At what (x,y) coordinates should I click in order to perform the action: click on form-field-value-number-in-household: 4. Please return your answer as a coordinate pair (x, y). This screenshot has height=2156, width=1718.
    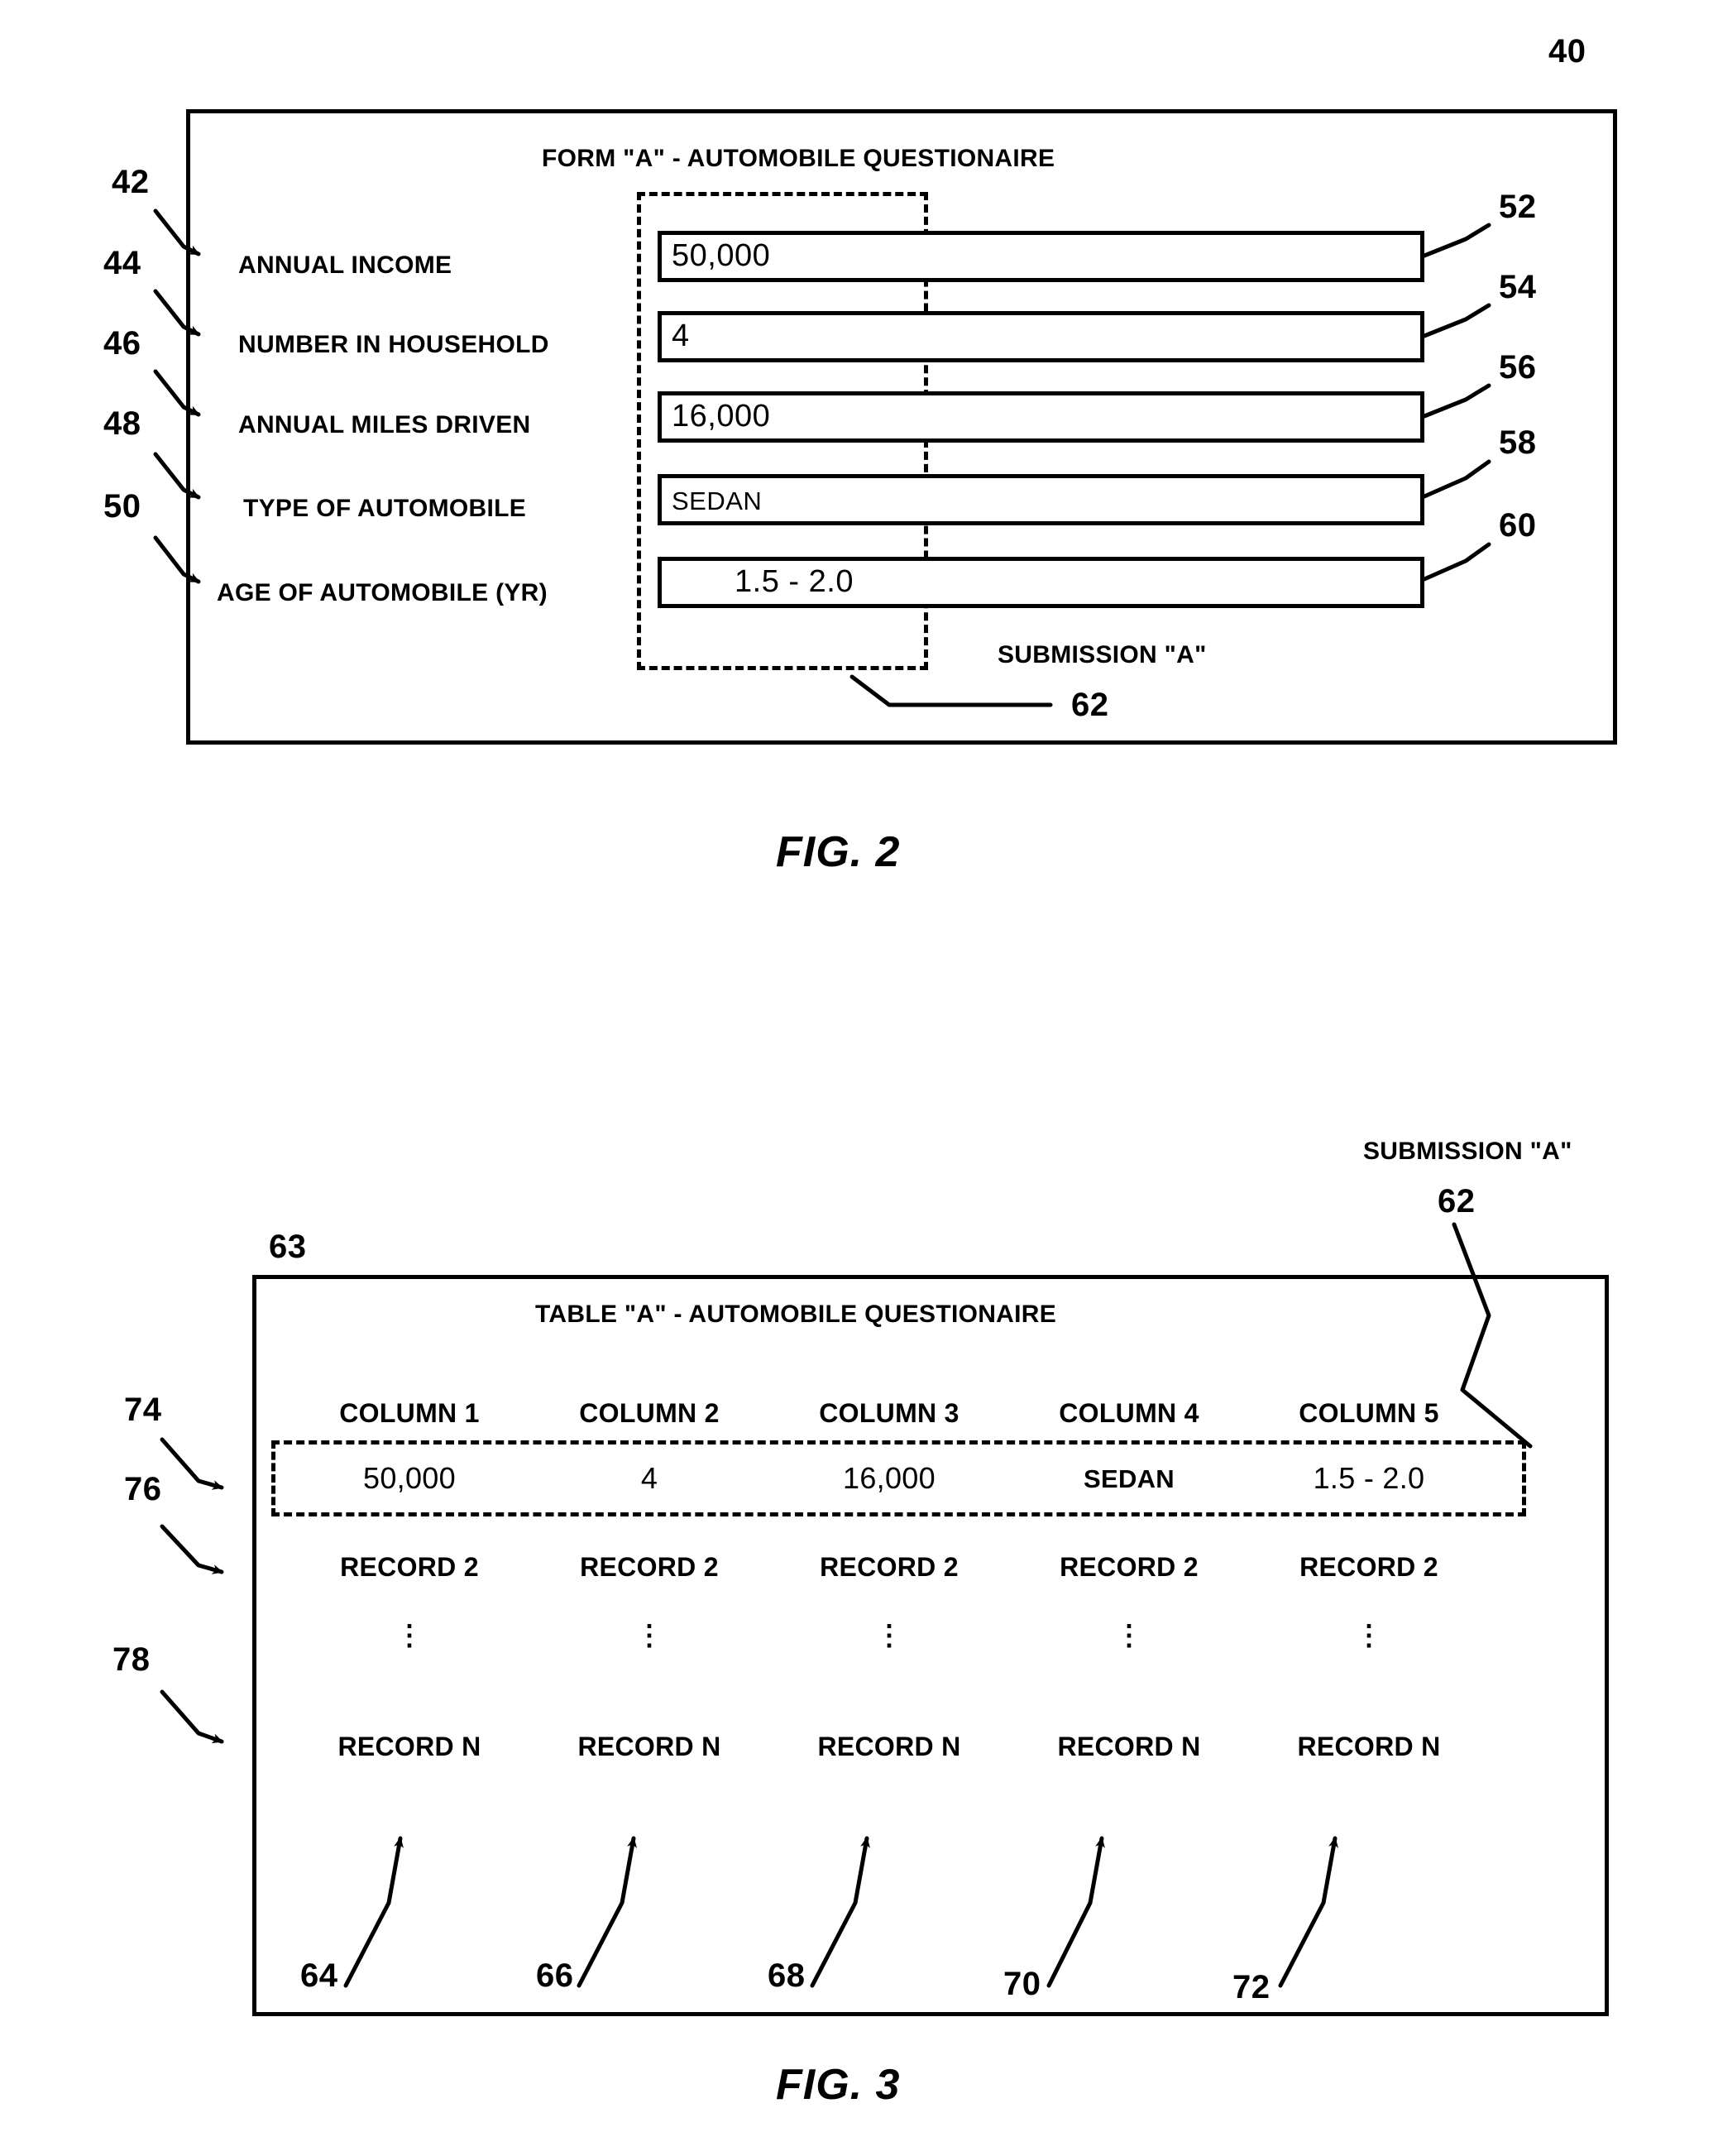
    Looking at the image, I should click on (681, 336).